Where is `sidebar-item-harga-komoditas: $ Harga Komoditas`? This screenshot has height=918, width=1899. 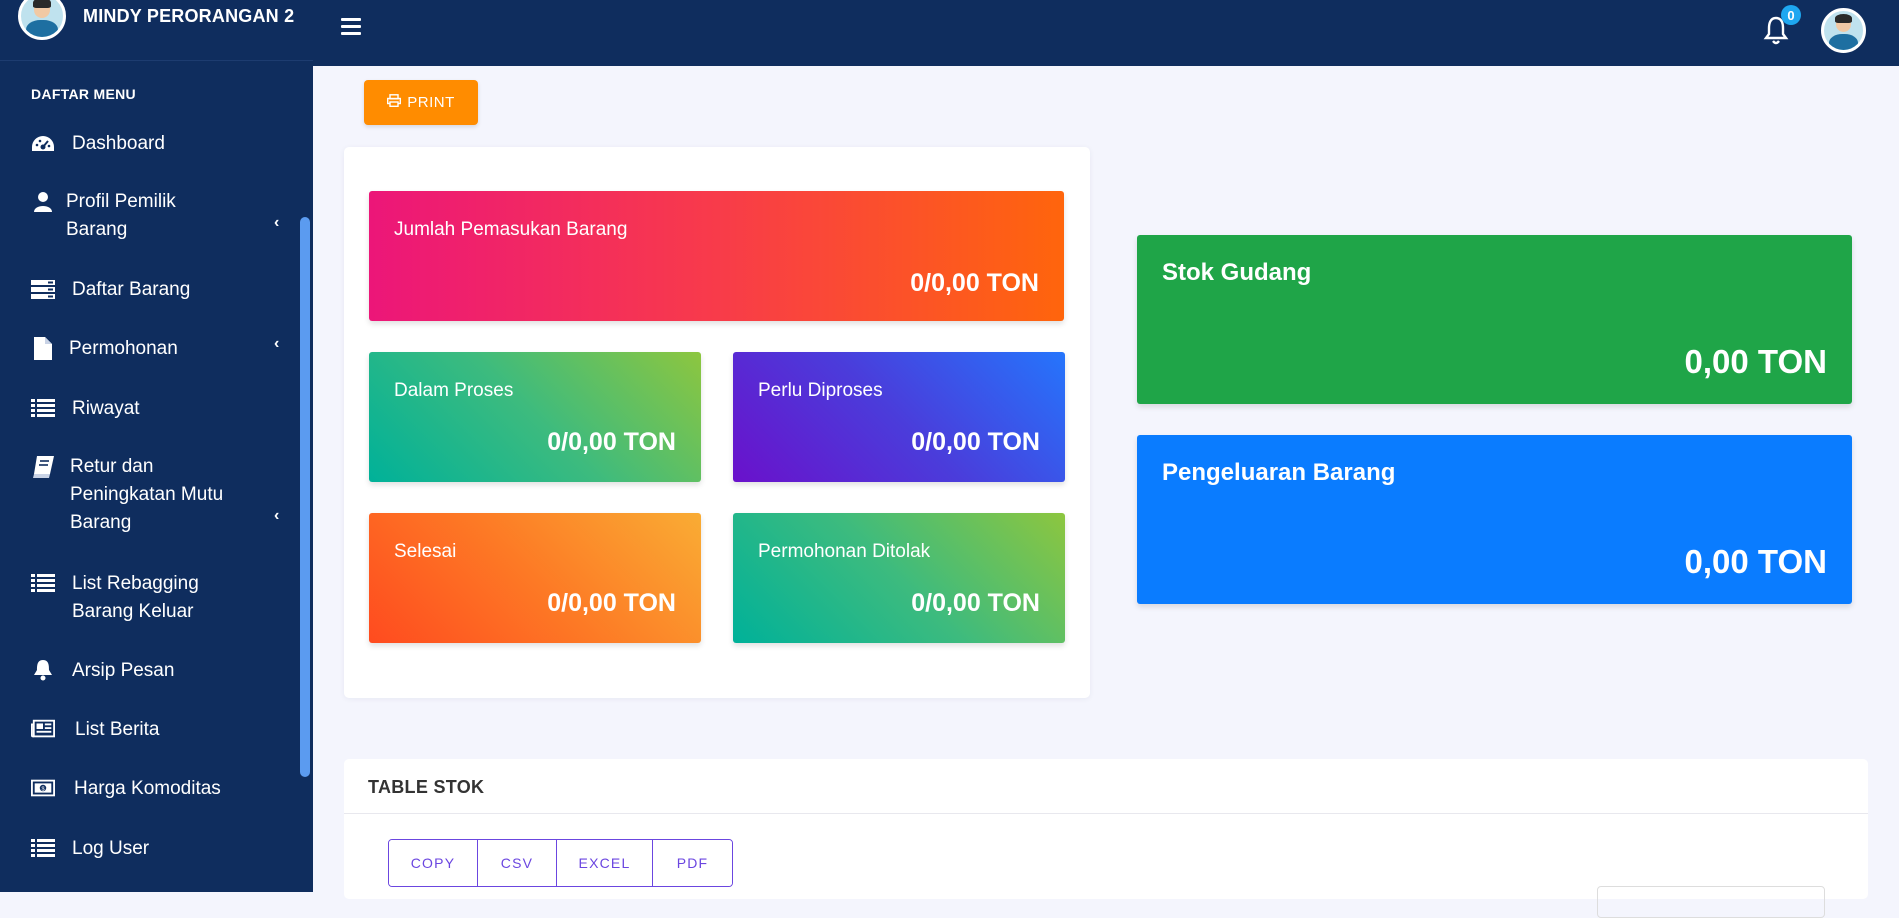
sidebar-item-harga-komoditas: $ Harga Komoditas is located at coordinates (150, 790).